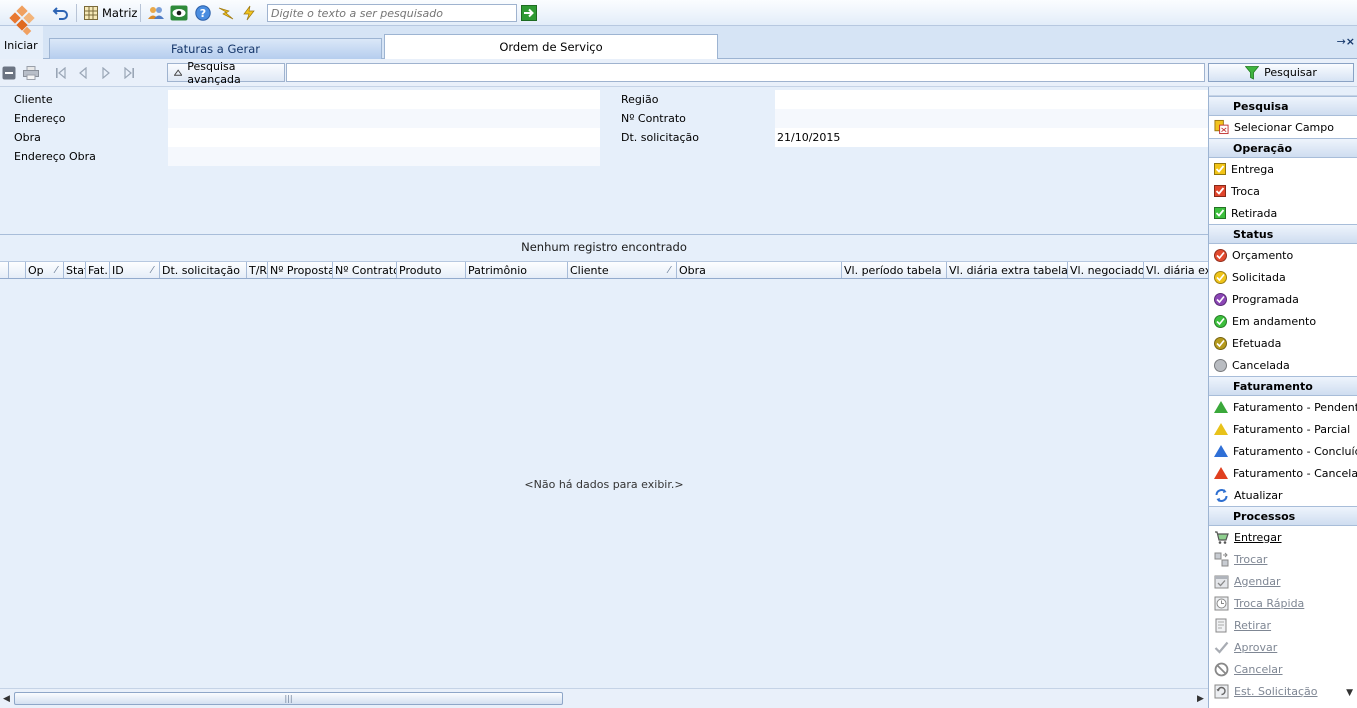 Image resolution: width=1357 pixels, height=708 pixels. Describe the element at coordinates (1281, 72) in the screenshot. I see `search-button: Pesquisar` at that location.